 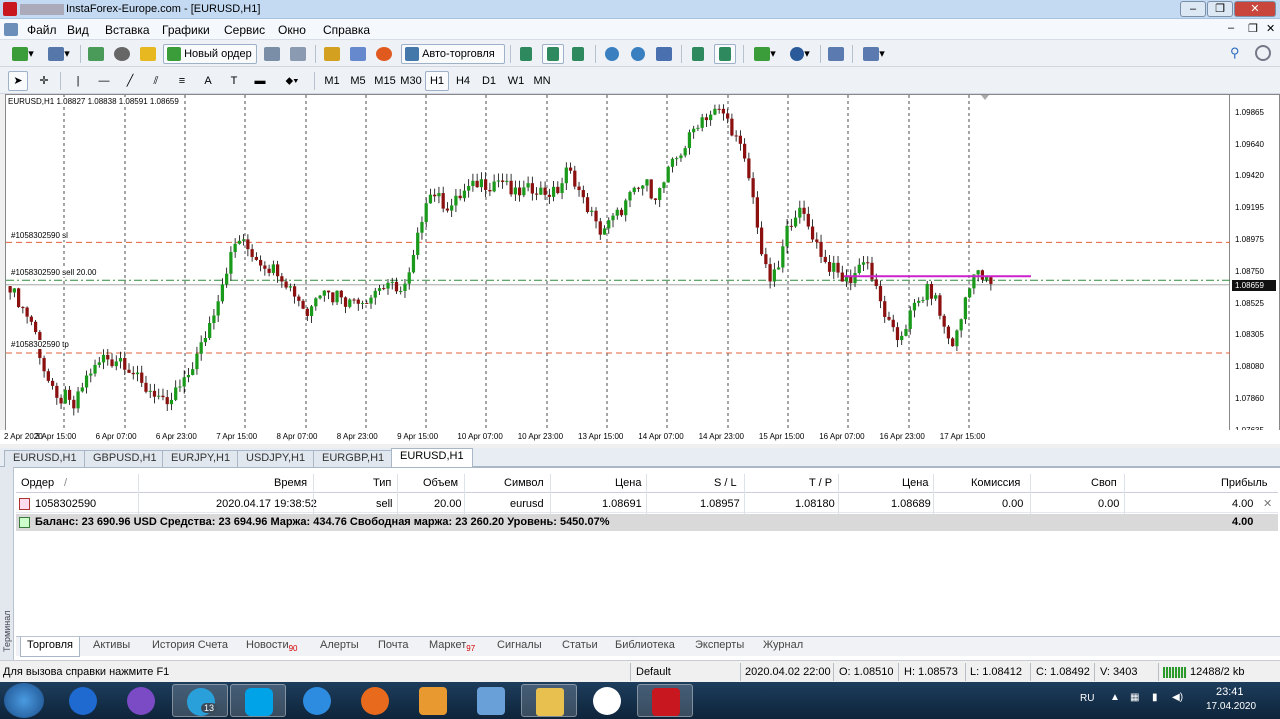 I want to click on taskbar-viber, so click(x=141, y=700).